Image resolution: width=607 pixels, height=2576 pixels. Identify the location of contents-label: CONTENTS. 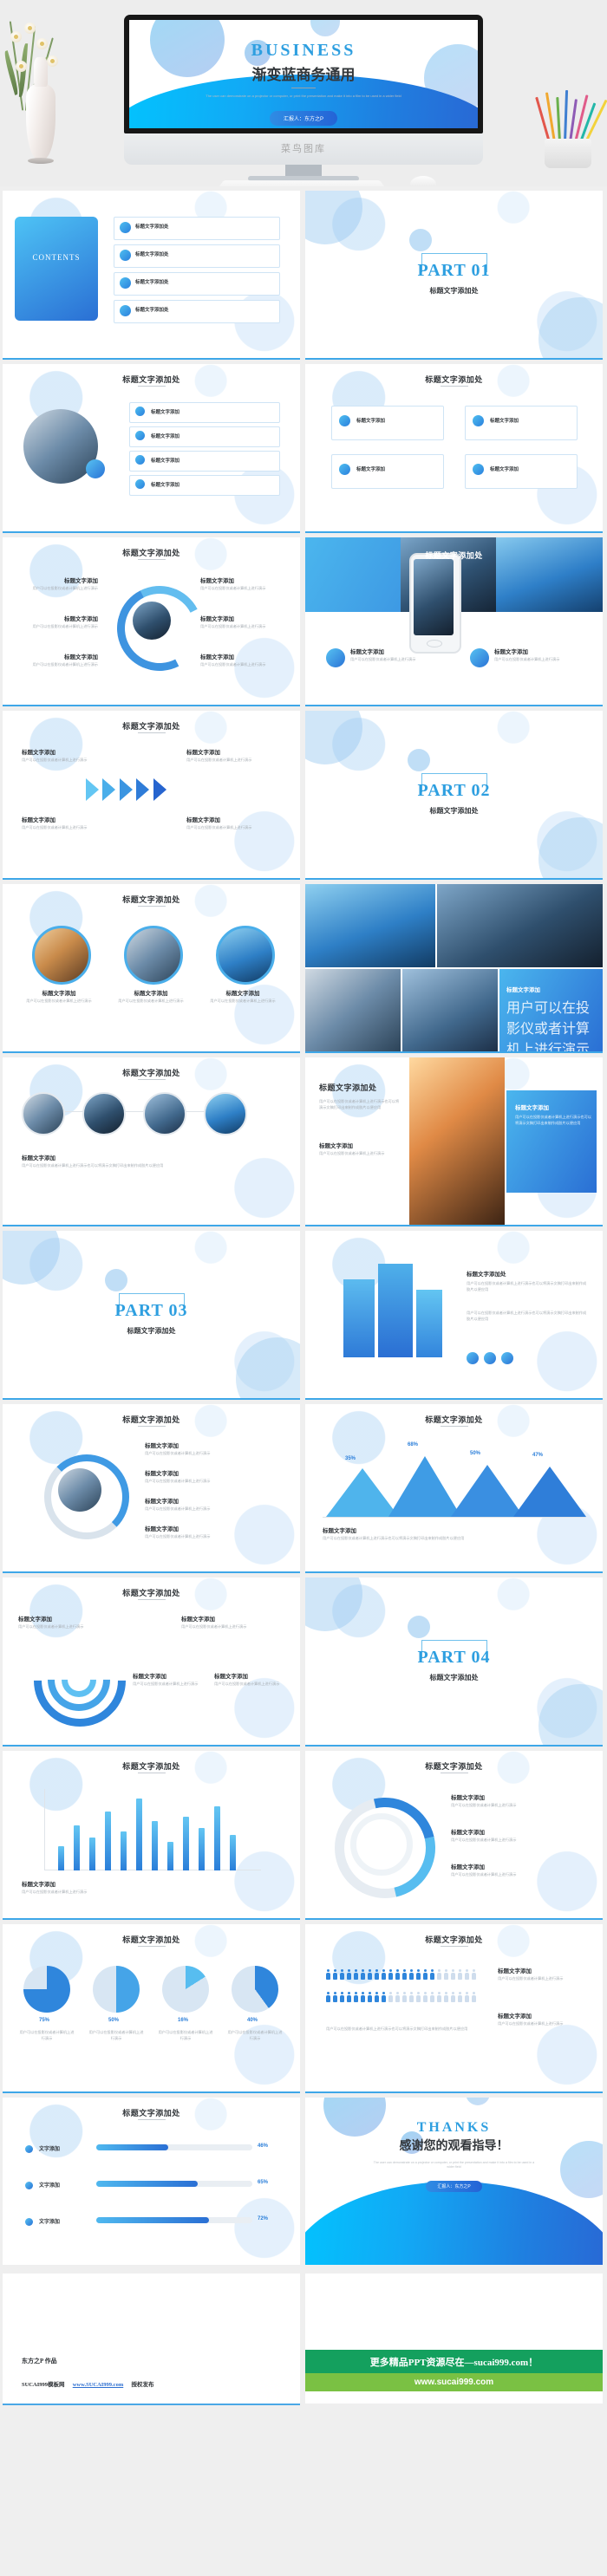
(56, 257).